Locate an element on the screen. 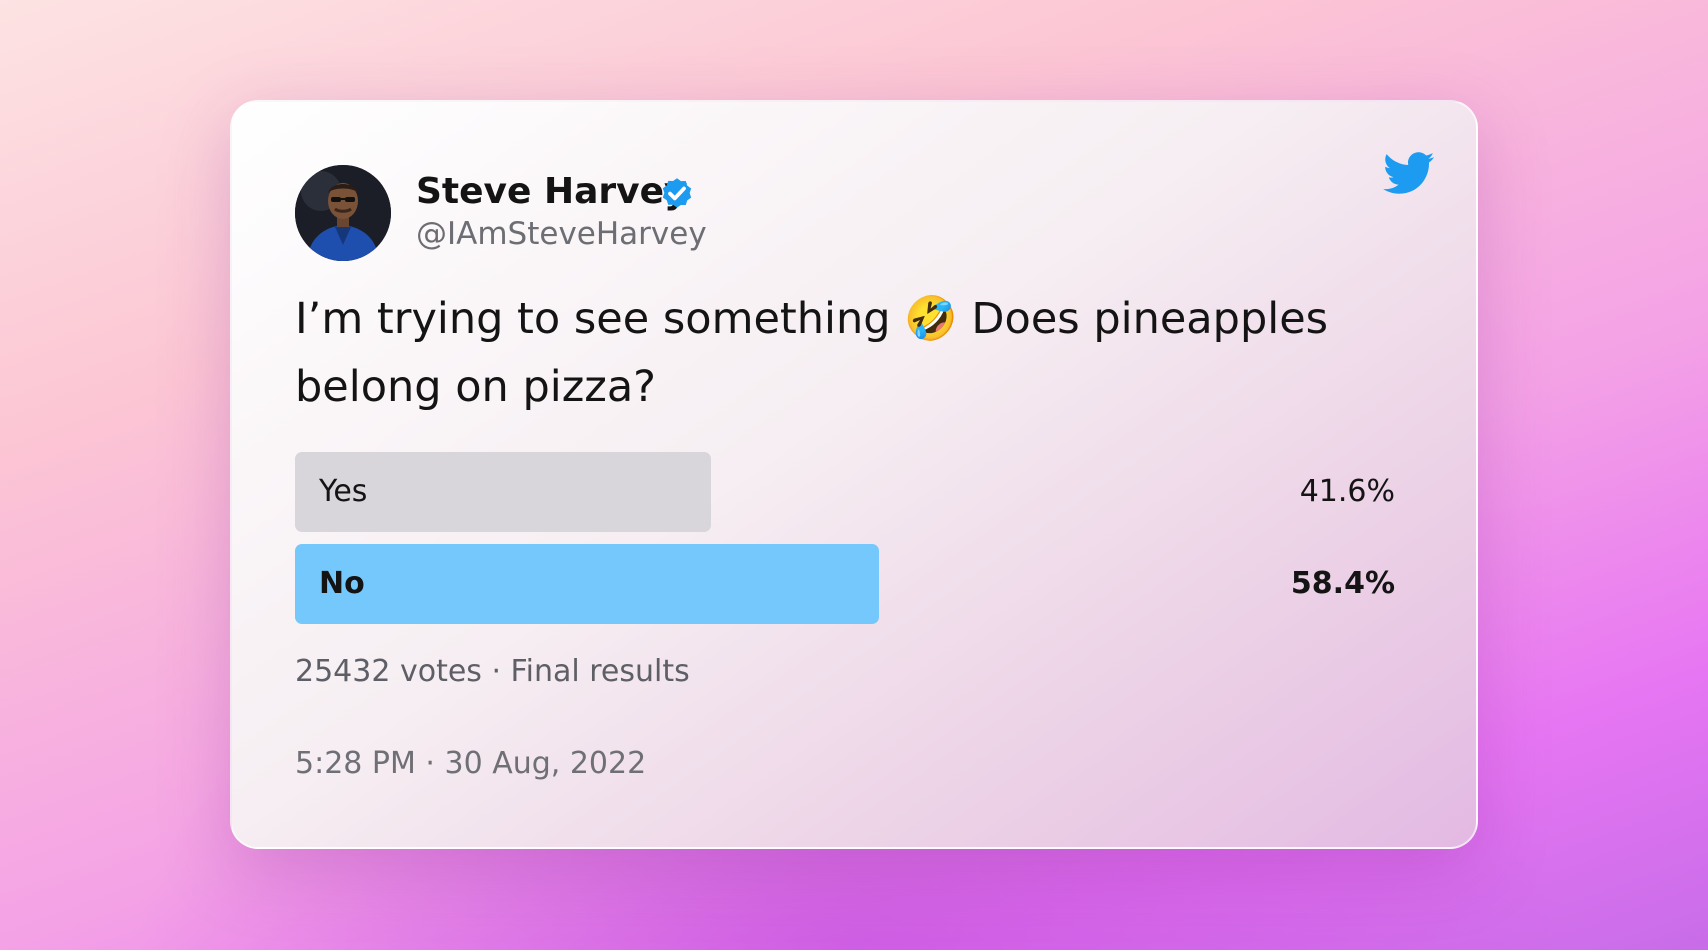 Image resolution: width=1708 pixels, height=950 pixels. avatar is located at coordinates (343, 213).